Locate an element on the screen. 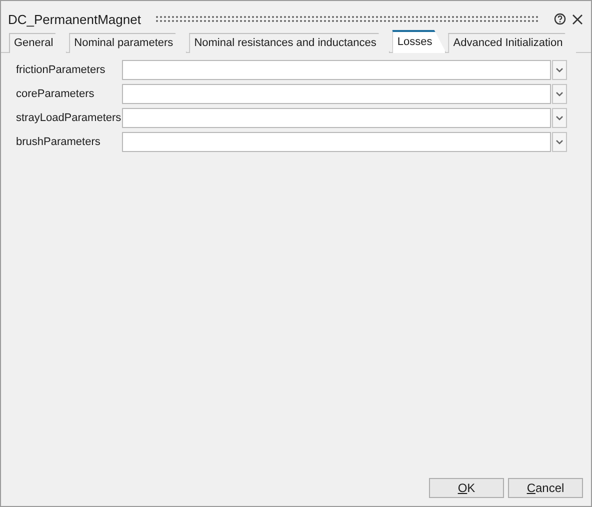 The width and height of the screenshot is (592, 507). parameter-label: brushParameters is located at coordinates (59, 142).